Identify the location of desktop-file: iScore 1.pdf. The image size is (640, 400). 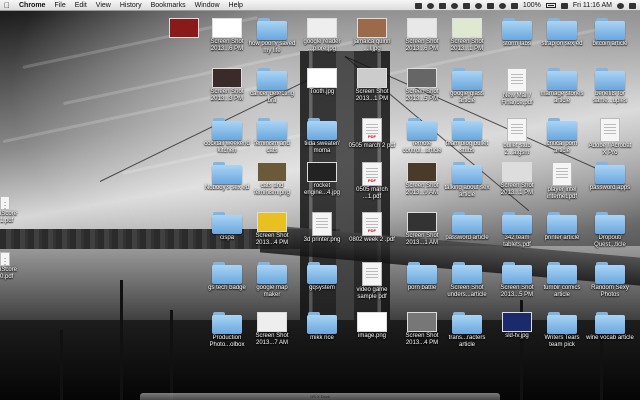
(12, 210).